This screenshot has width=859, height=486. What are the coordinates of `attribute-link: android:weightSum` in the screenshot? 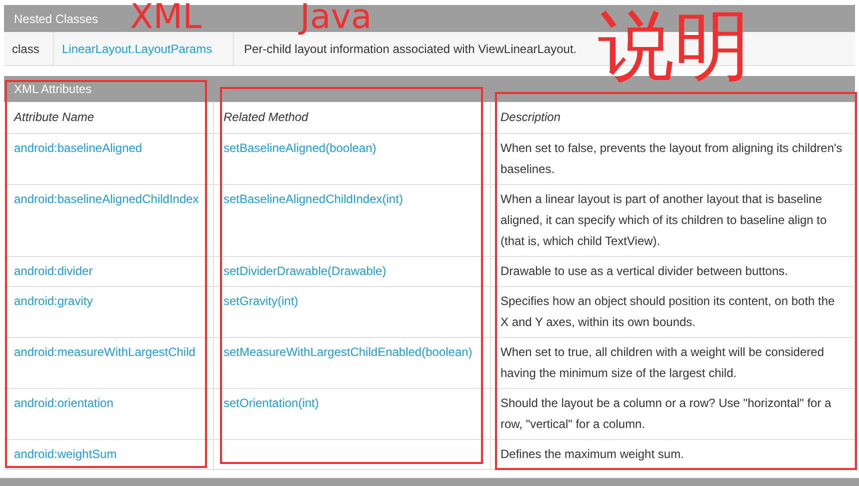 It's located at (65, 453).